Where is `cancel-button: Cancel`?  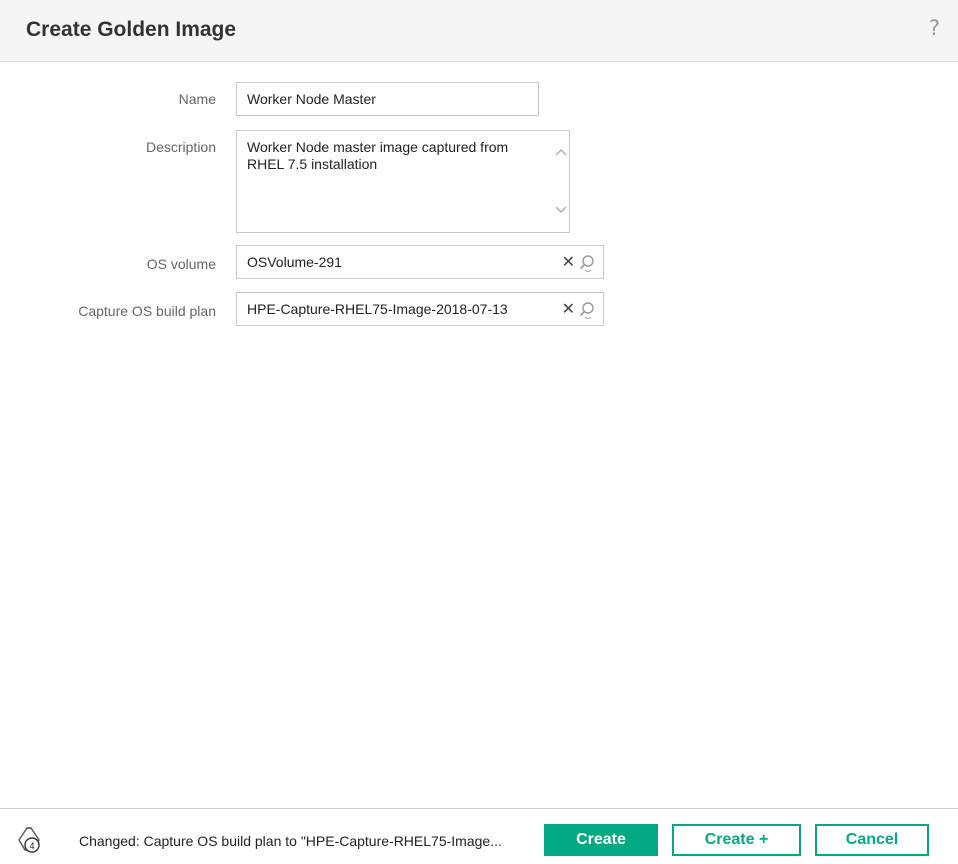
cancel-button: Cancel is located at coordinates (872, 840).